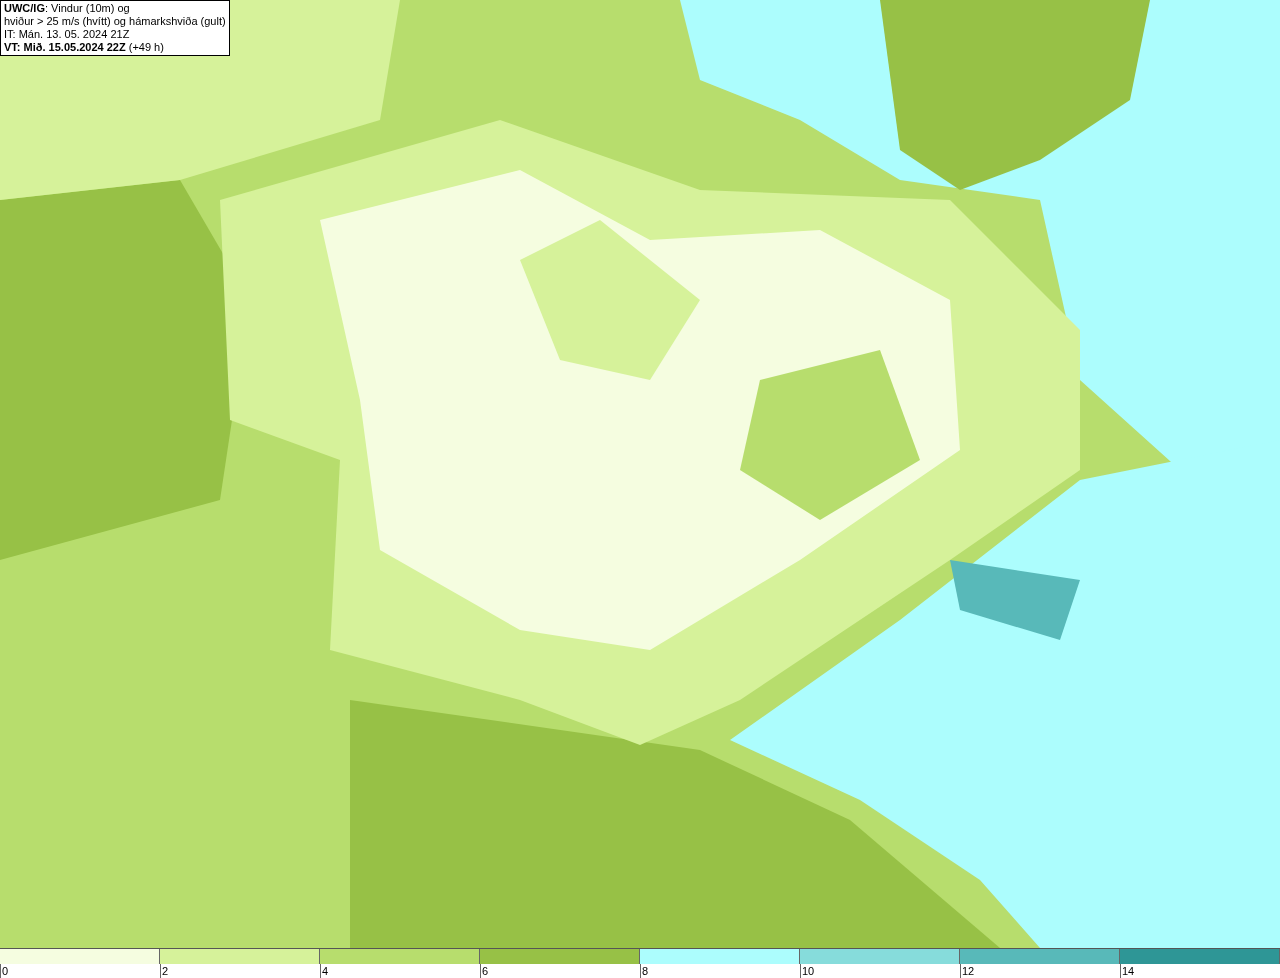 The image size is (1280, 978). I want to click on legend-tick-label: 0, so click(5, 971).